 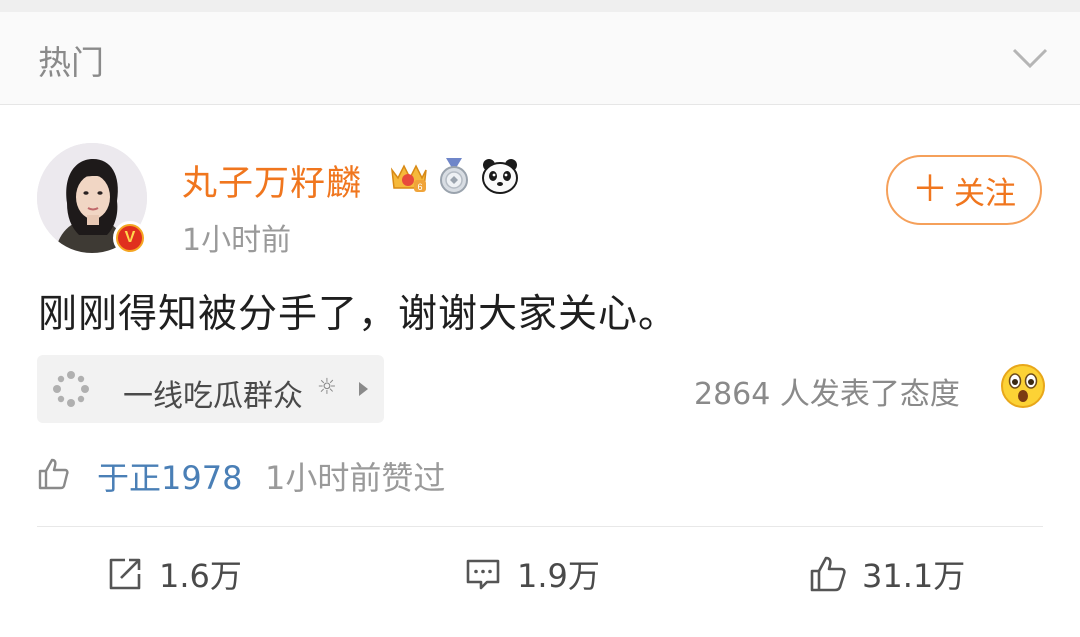 What do you see at coordinates (130, 238) in the screenshot?
I see `verified-badge: V` at bounding box center [130, 238].